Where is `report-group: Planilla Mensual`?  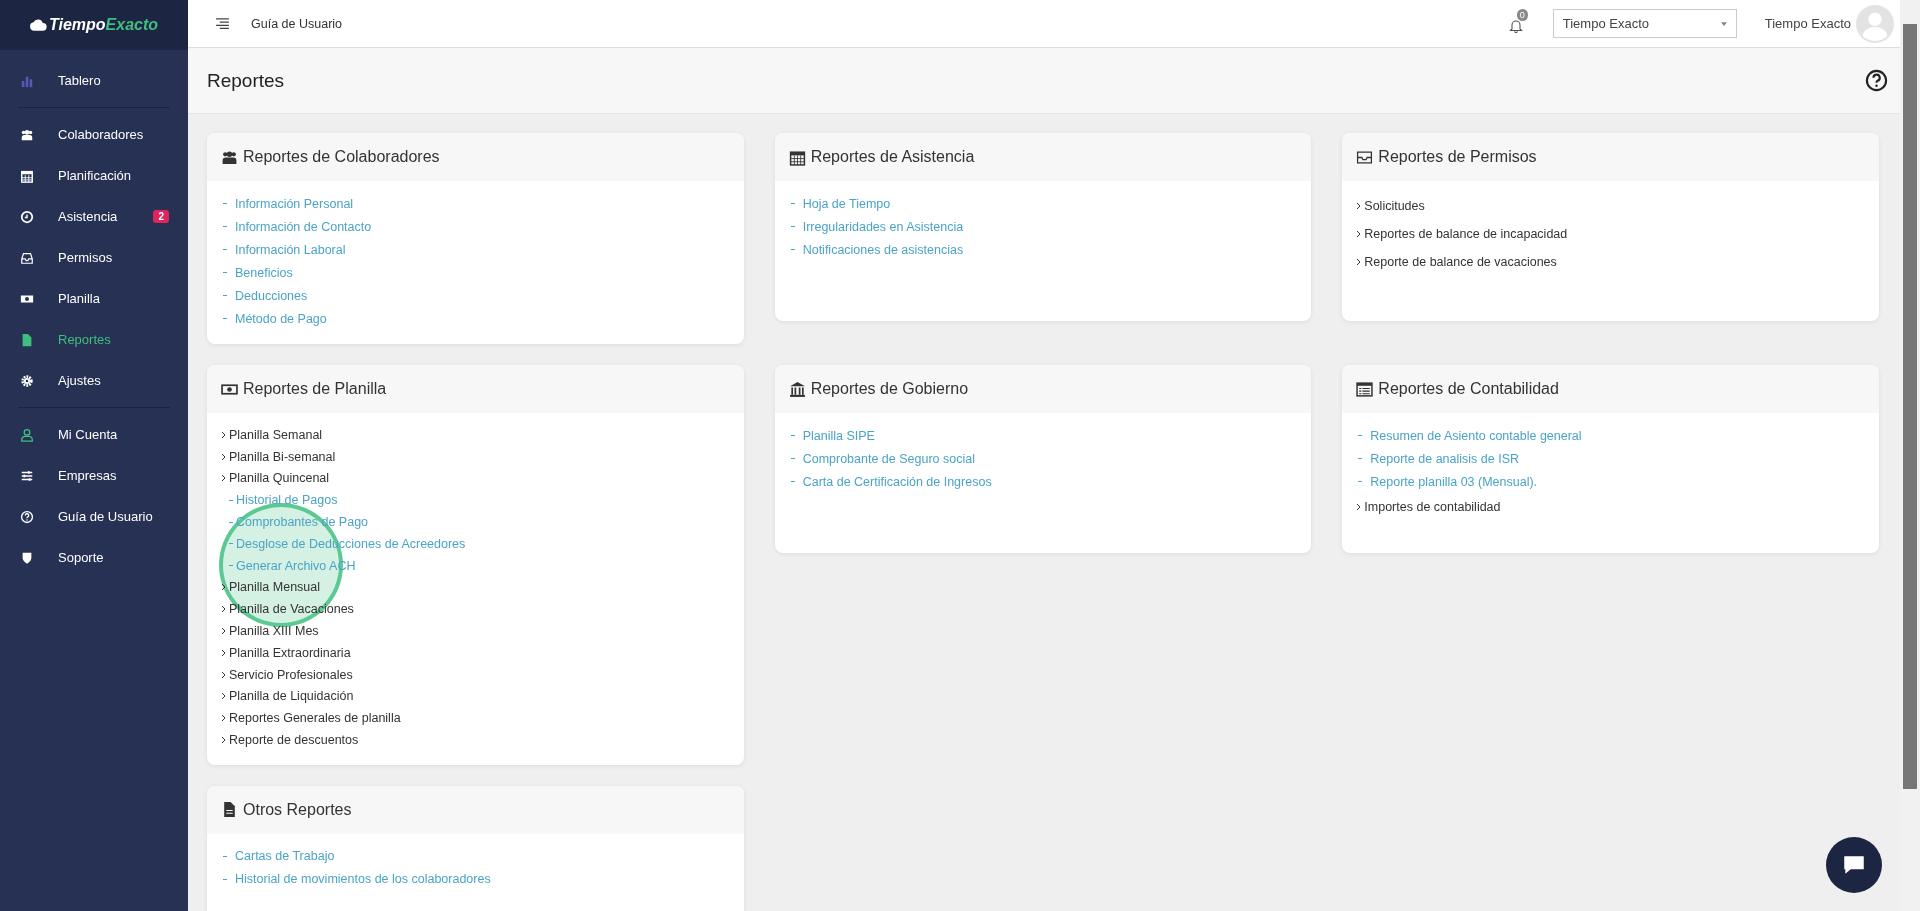 report-group: Planilla Mensual is located at coordinates (275, 587).